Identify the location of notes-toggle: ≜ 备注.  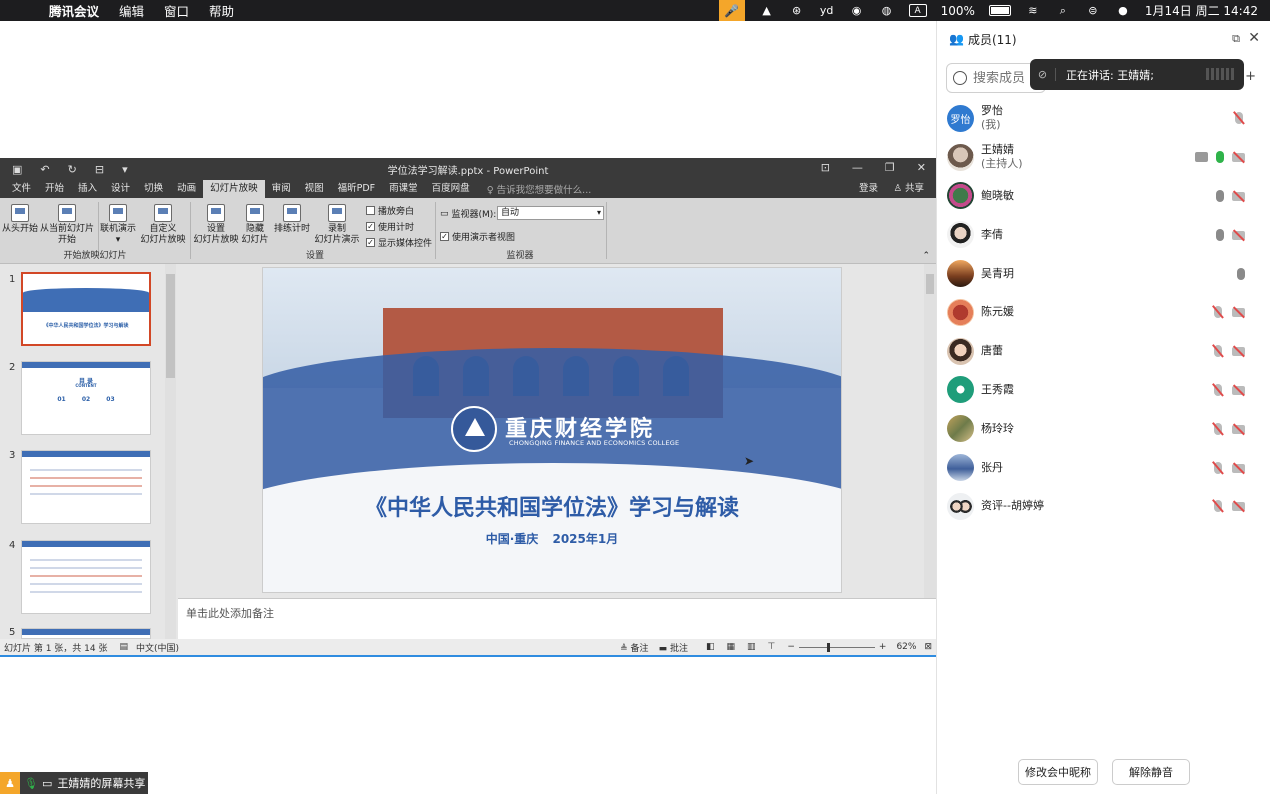
(634, 647).